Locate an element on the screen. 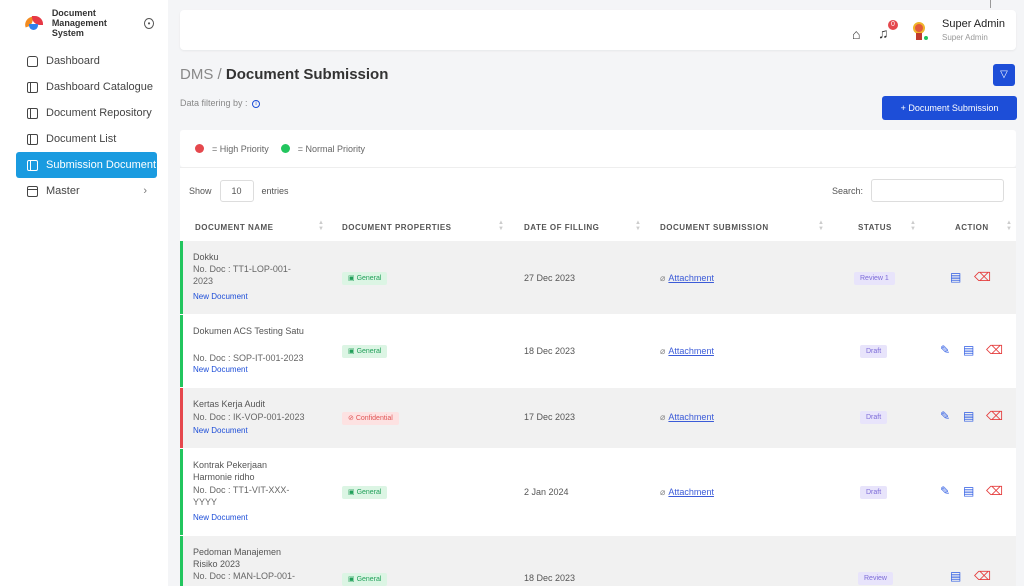  sidebar-item-dashboard-catalogue: Dashboard Catalogue is located at coordinates (86, 87).